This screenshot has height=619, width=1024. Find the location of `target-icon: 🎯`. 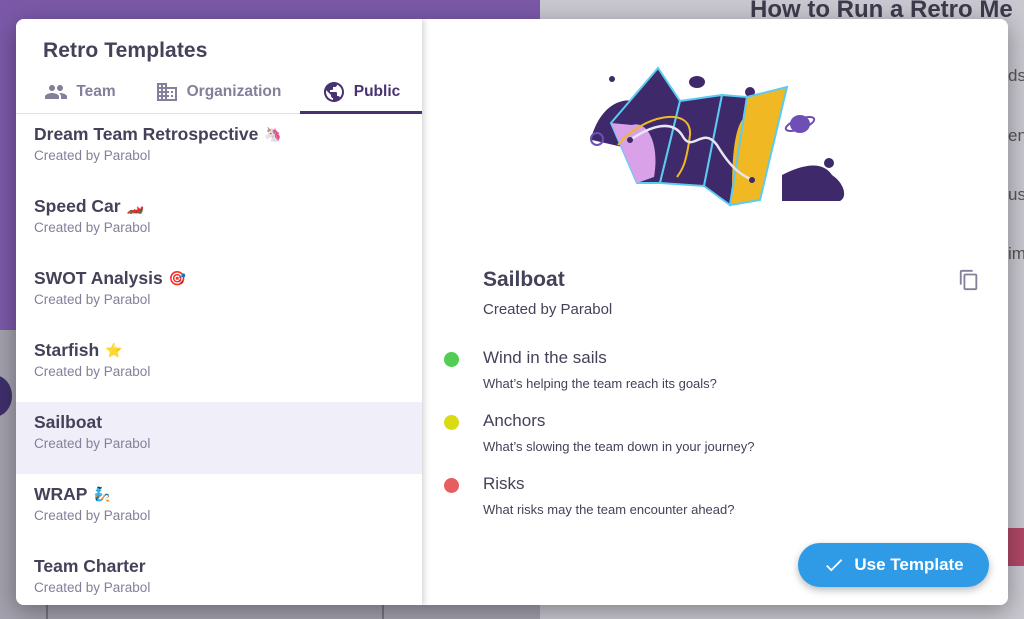

target-icon: 🎯 is located at coordinates (177, 277).